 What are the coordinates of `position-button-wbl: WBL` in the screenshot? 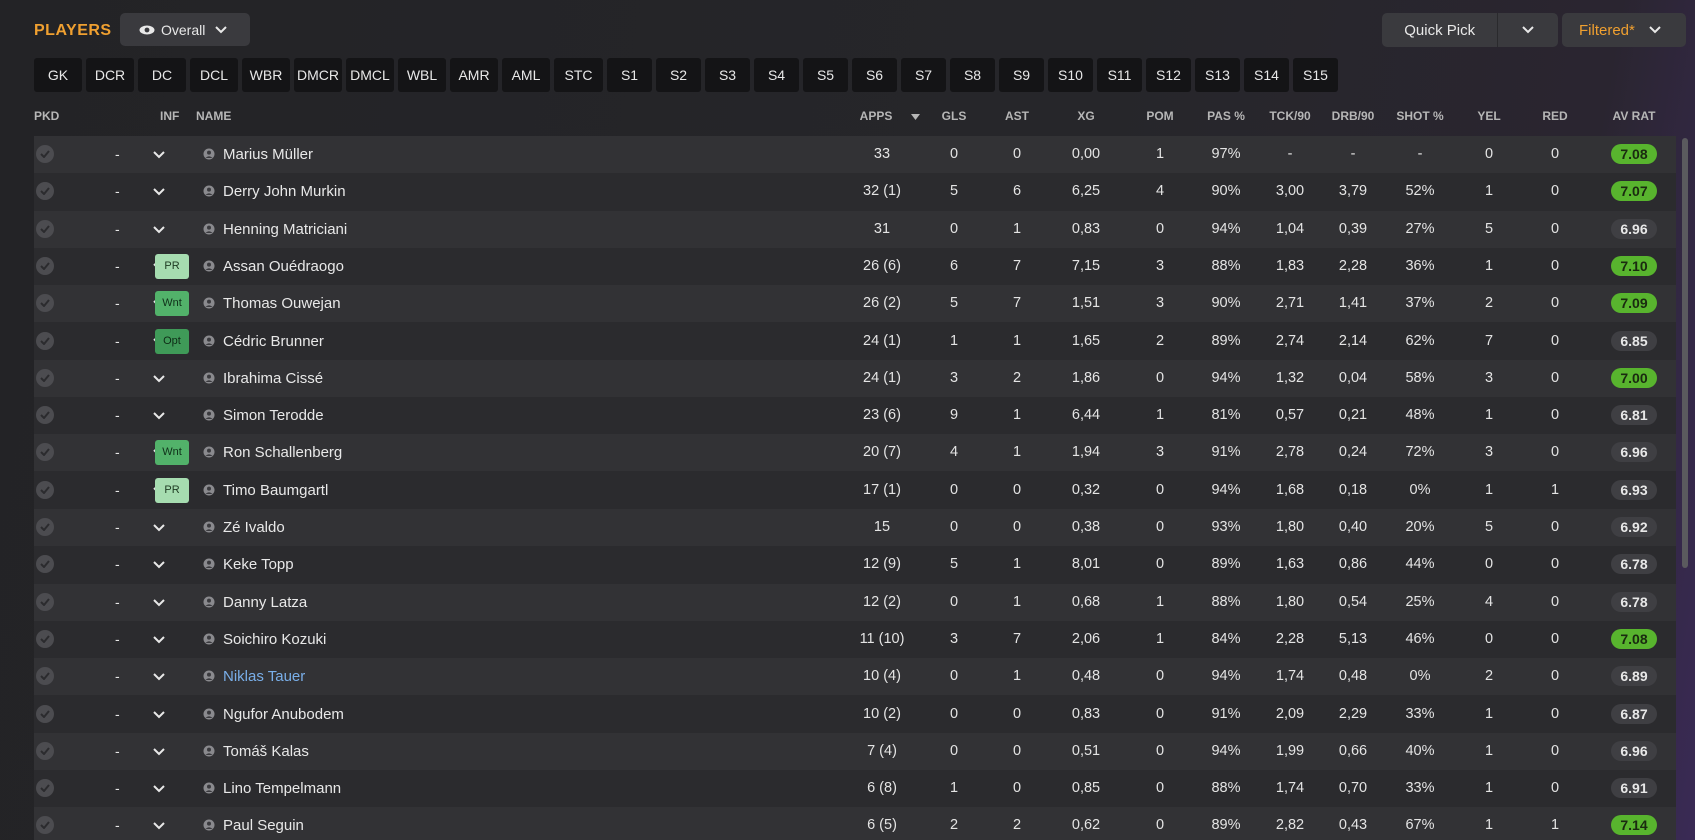 It's located at (422, 75).